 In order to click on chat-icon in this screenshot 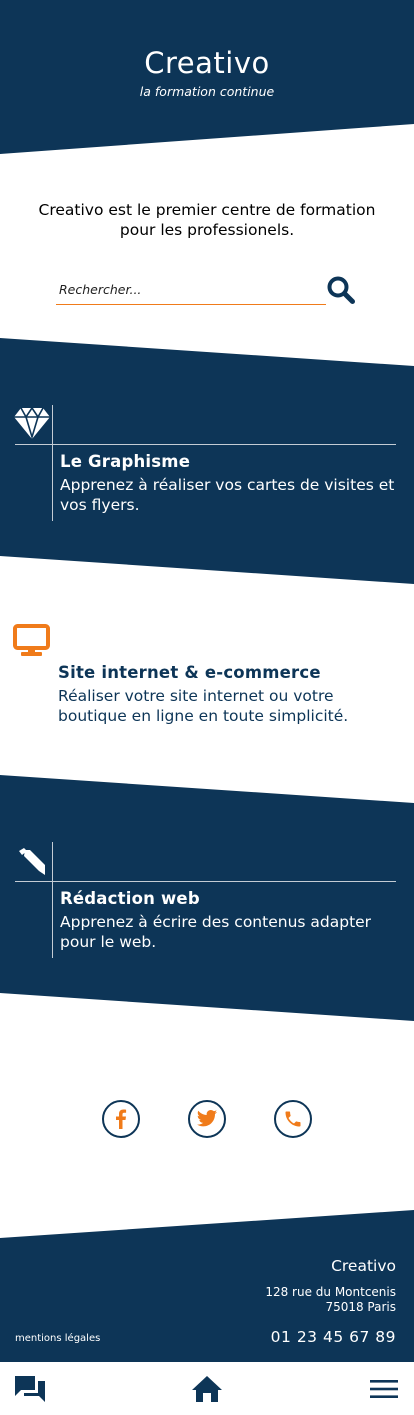, I will do `click(30, 1388)`.